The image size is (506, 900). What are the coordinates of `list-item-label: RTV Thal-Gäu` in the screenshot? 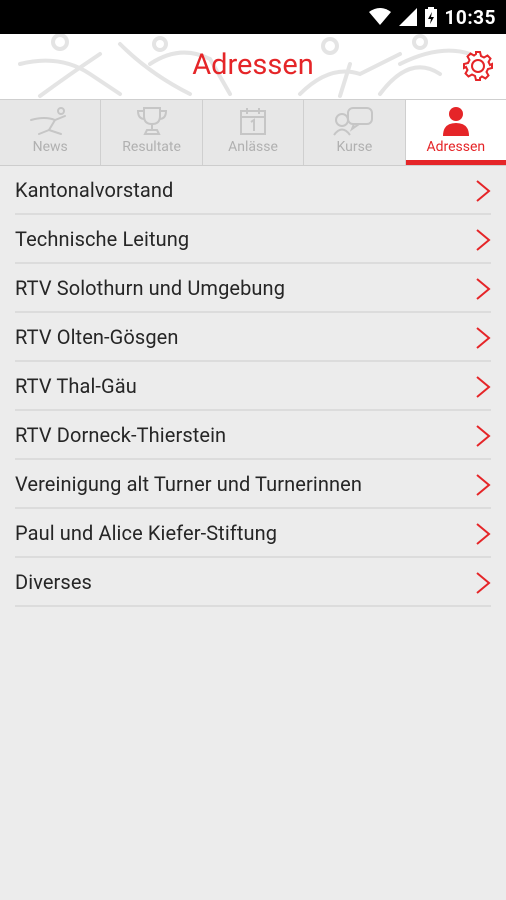 It's located at (76, 385).